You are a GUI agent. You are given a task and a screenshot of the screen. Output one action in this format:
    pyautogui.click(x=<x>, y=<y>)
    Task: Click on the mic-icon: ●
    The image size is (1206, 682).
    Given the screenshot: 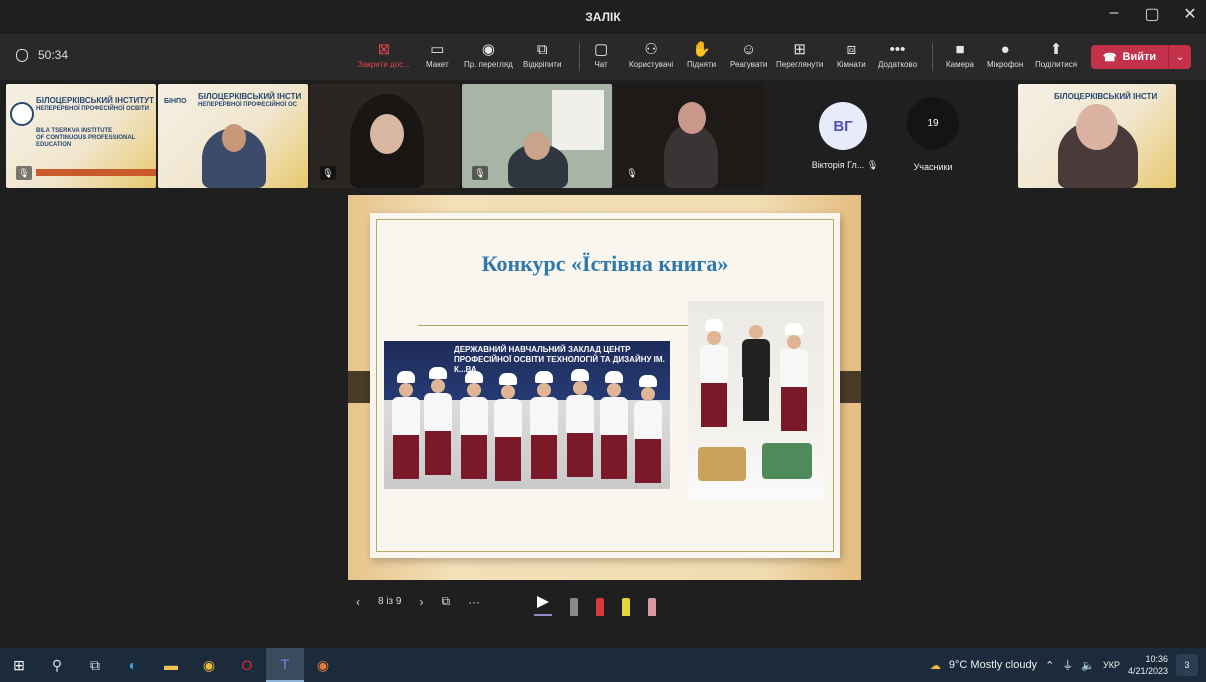 What is the action you would take?
    pyautogui.click(x=1005, y=49)
    